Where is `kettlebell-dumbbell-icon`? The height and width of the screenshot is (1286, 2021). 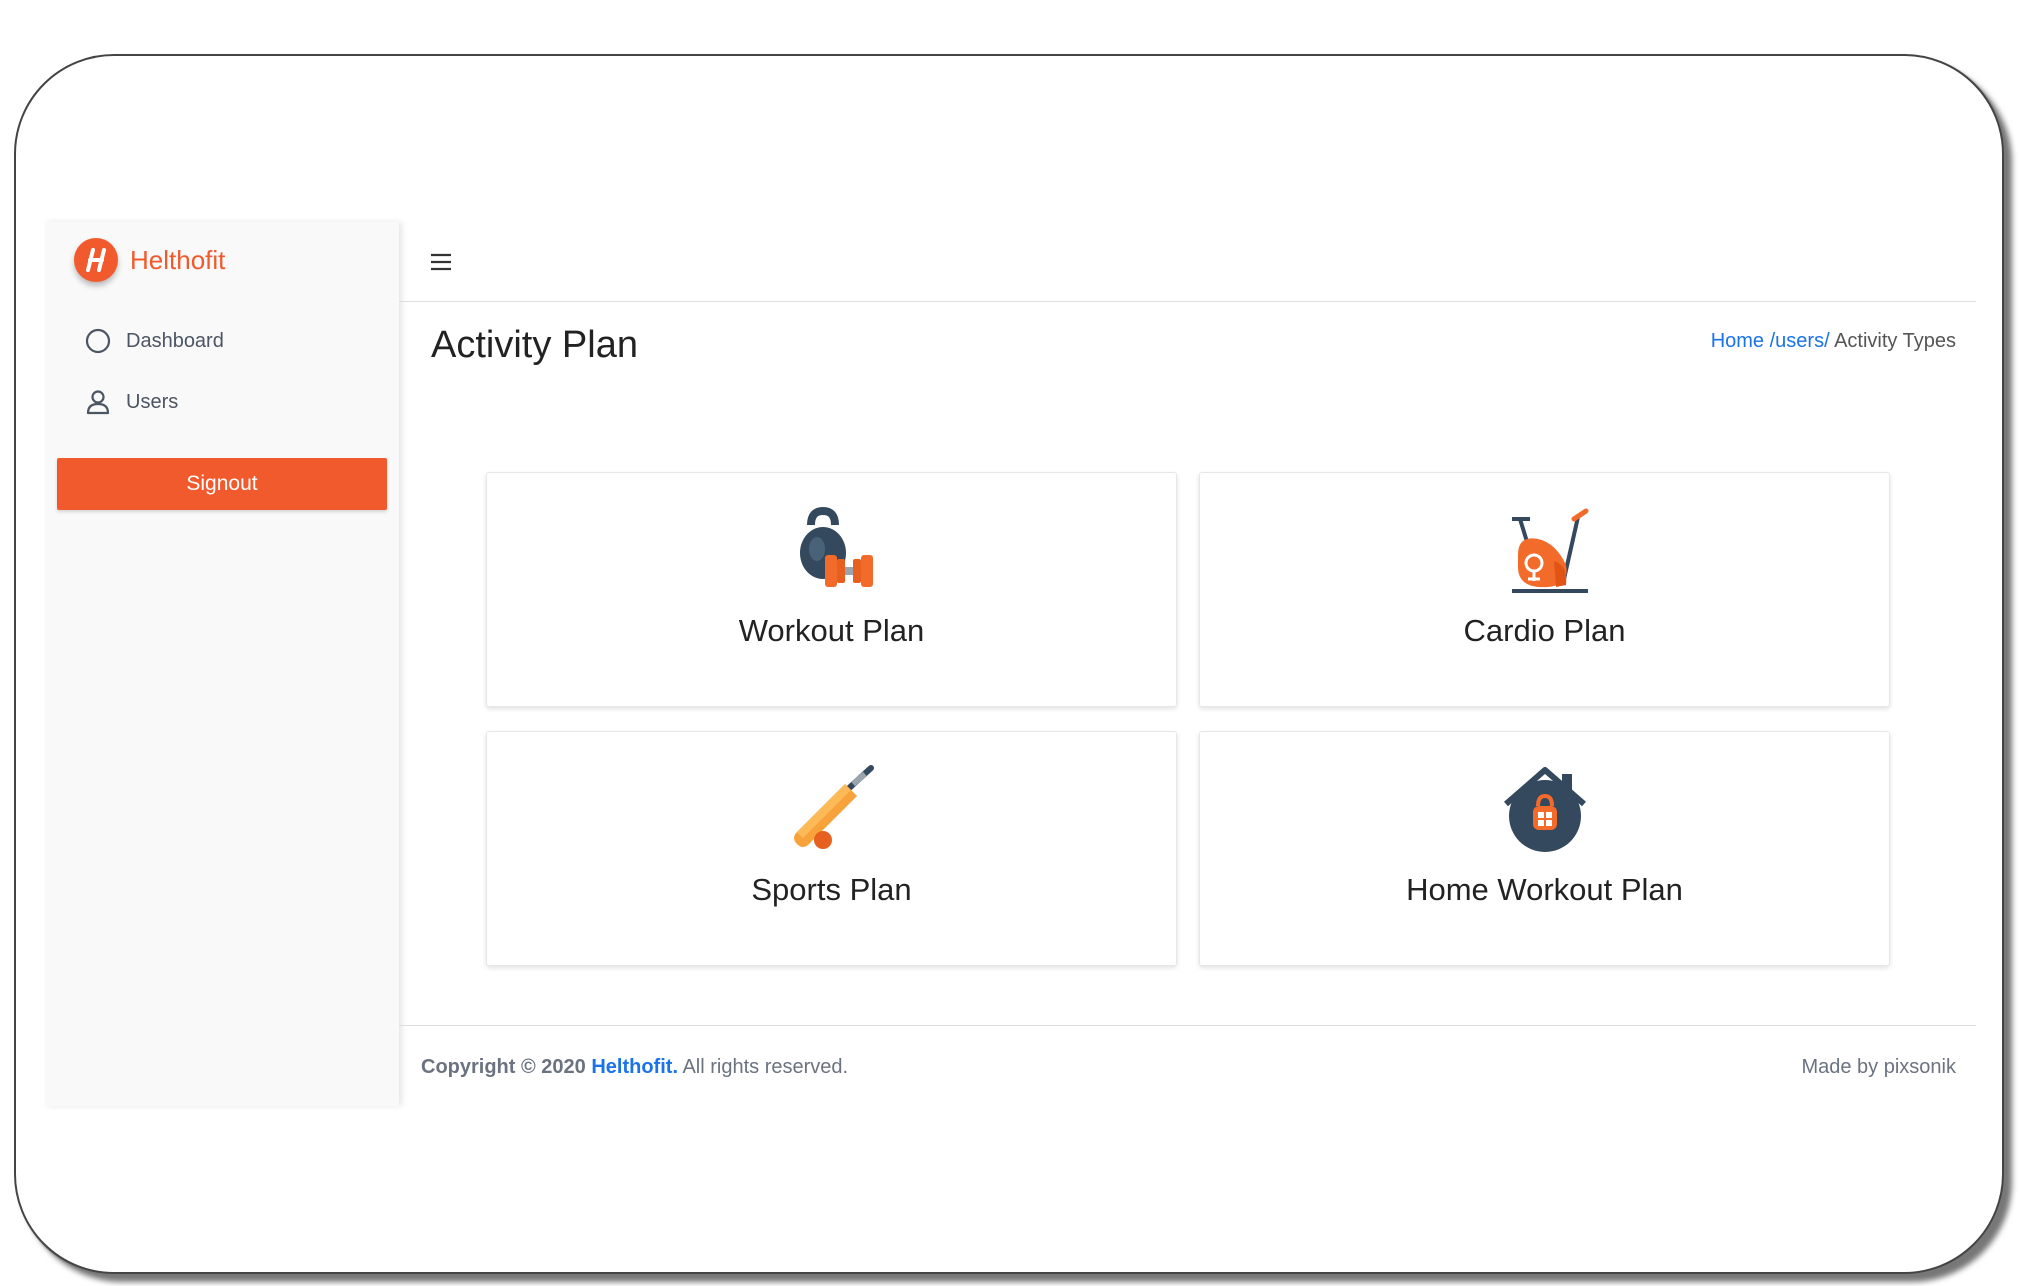 kettlebell-dumbbell-icon is located at coordinates (836, 546).